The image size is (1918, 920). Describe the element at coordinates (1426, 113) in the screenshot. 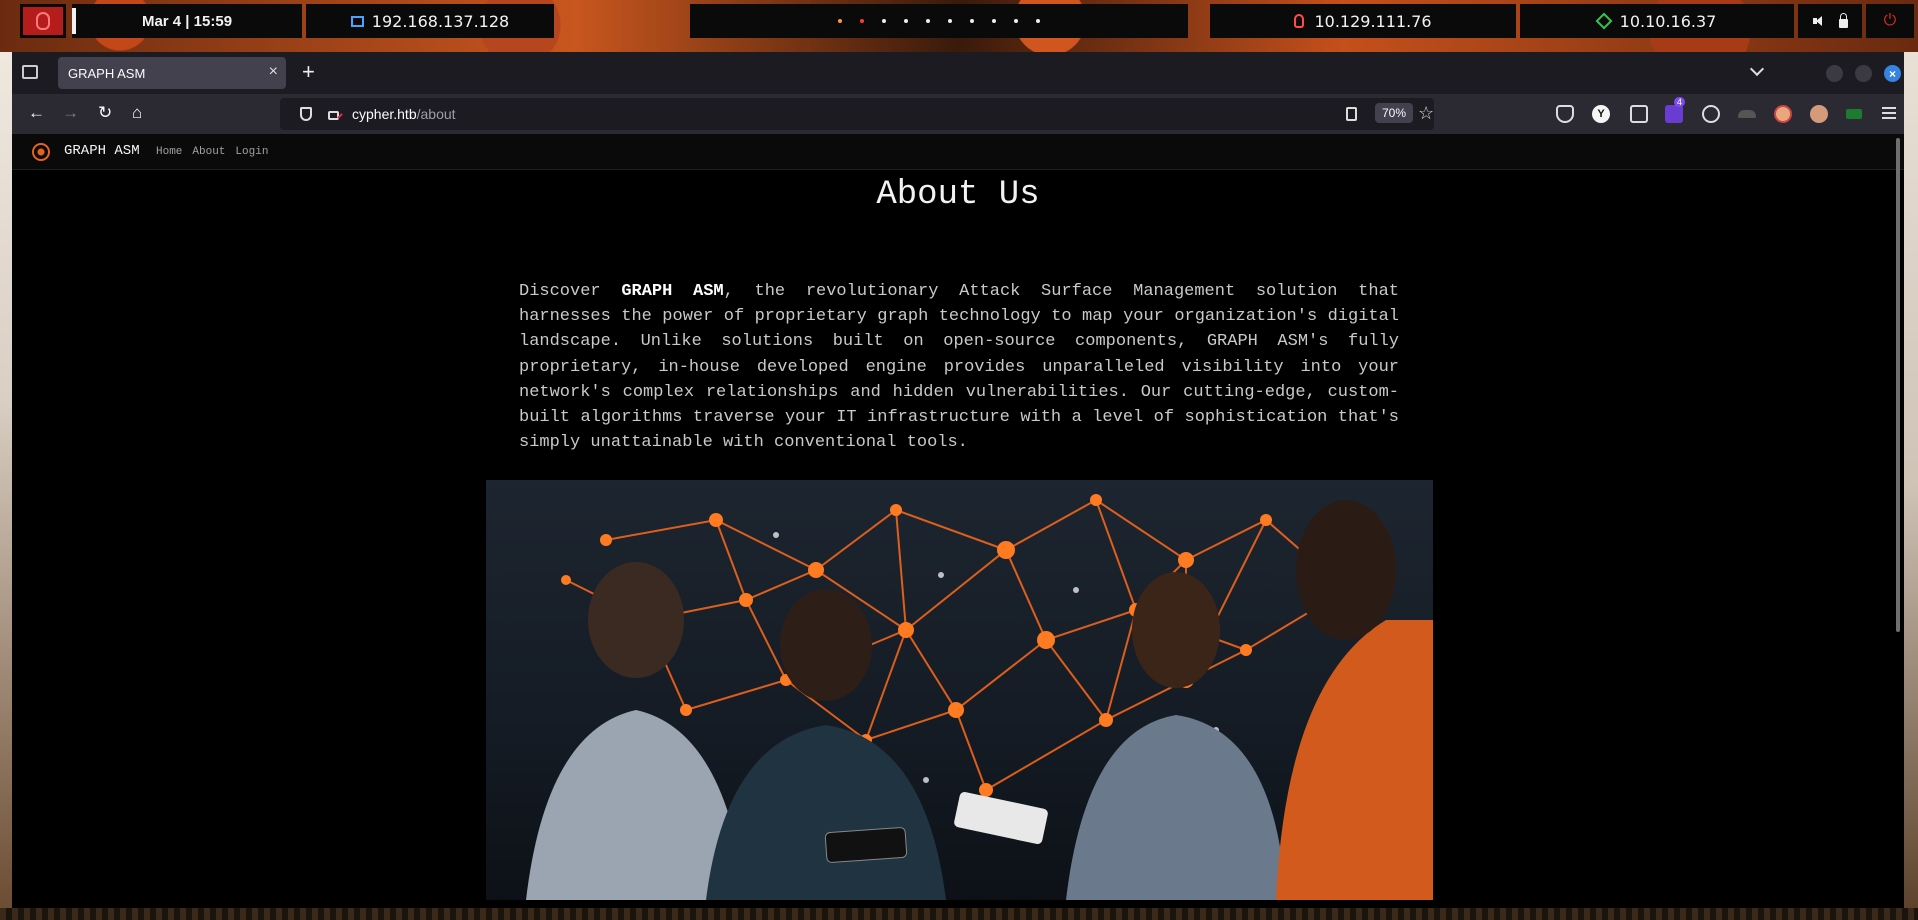

I see `bookmark-star-icon: ☆` at that location.